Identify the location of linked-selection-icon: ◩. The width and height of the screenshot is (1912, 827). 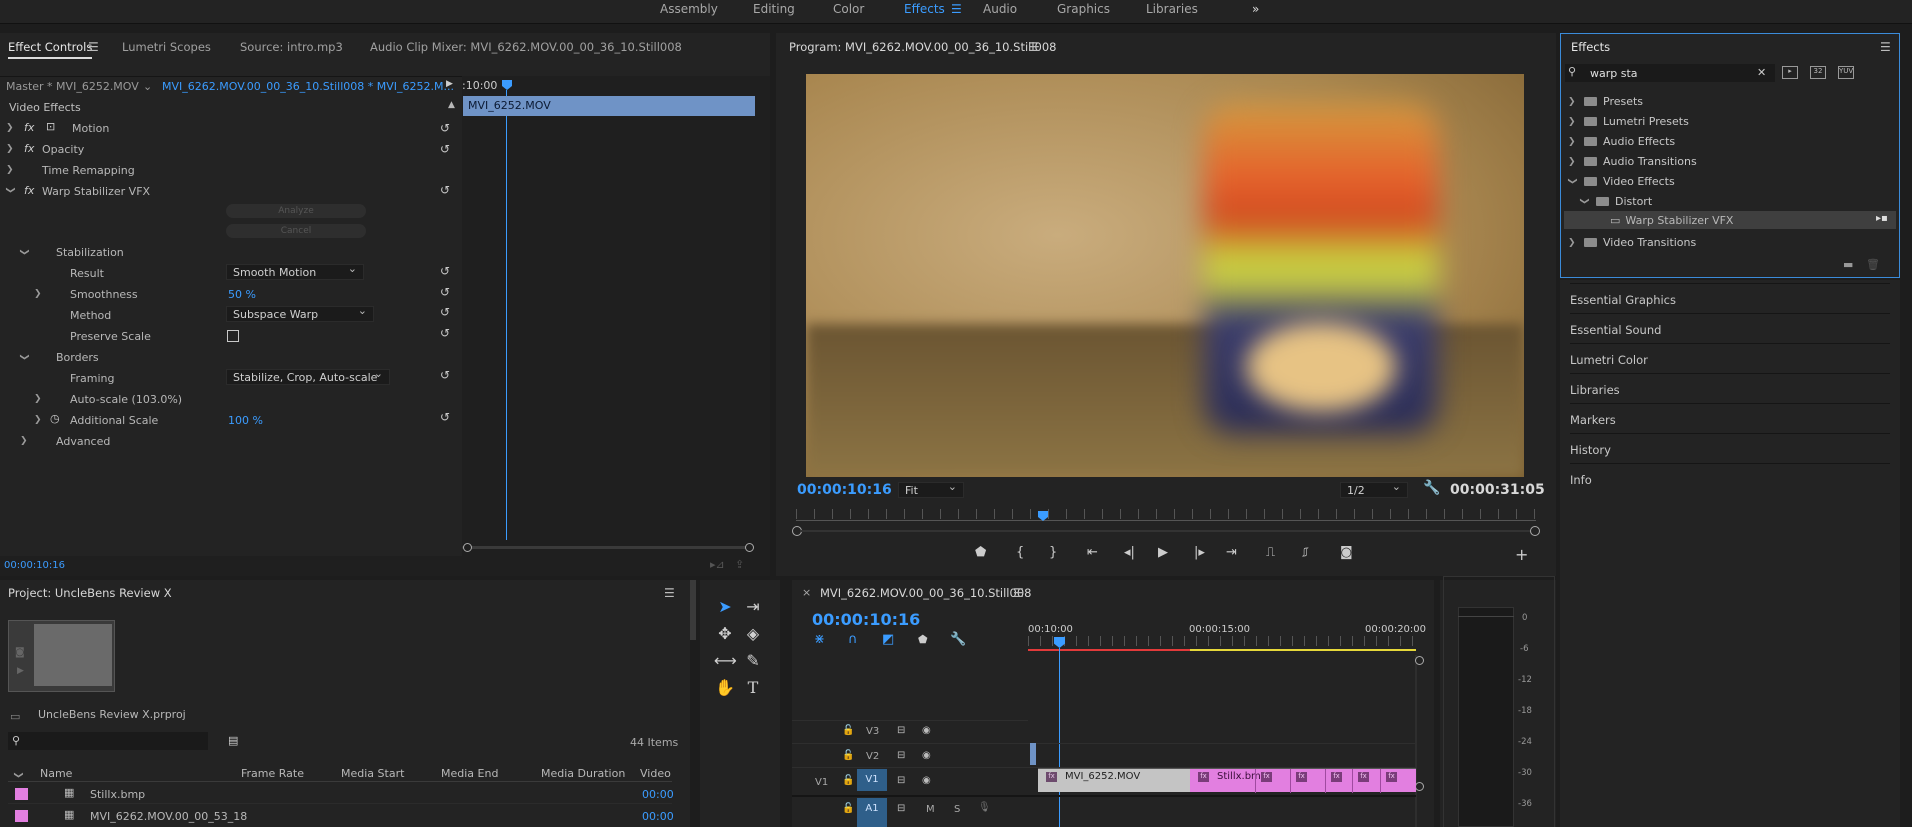
(888, 639).